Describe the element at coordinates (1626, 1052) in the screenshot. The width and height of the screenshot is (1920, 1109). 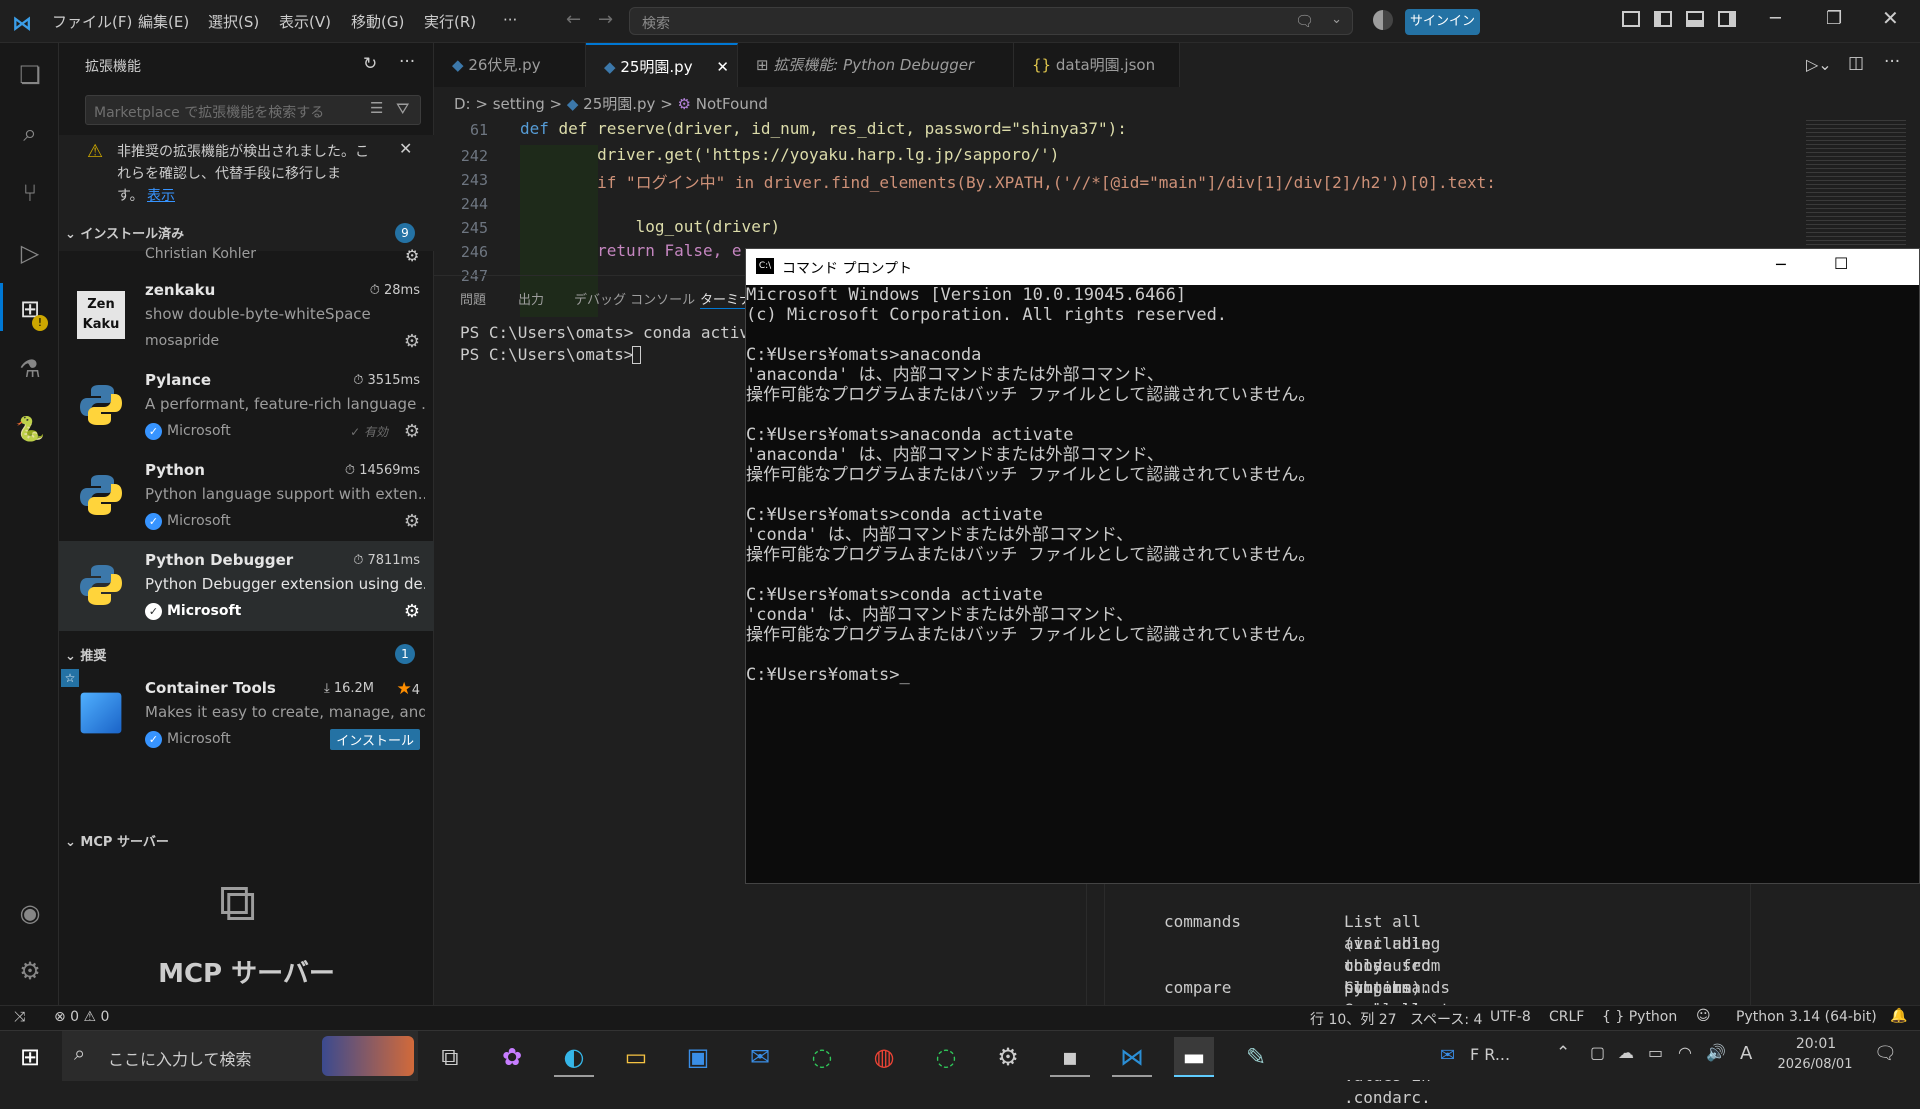
I see `onedrive-icon: ☁` at that location.